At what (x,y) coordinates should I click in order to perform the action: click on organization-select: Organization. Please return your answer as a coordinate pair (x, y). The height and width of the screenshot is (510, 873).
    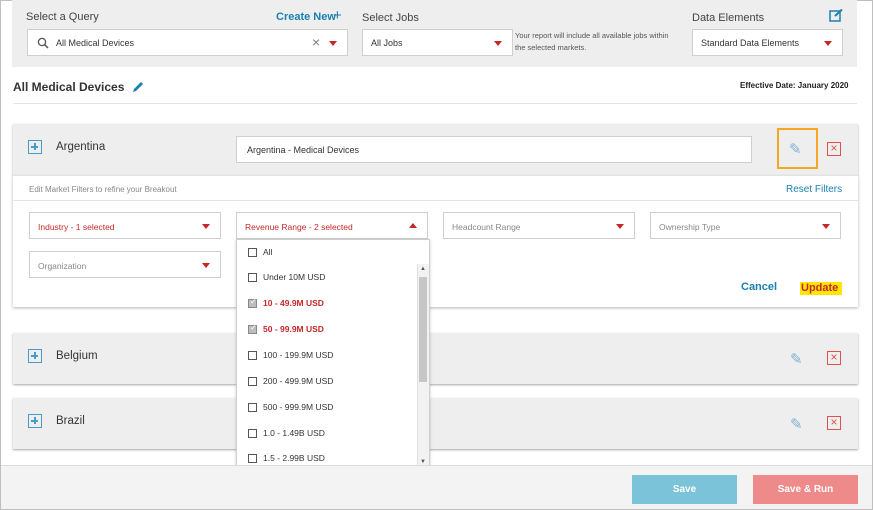
    Looking at the image, I should click on (125, 264).